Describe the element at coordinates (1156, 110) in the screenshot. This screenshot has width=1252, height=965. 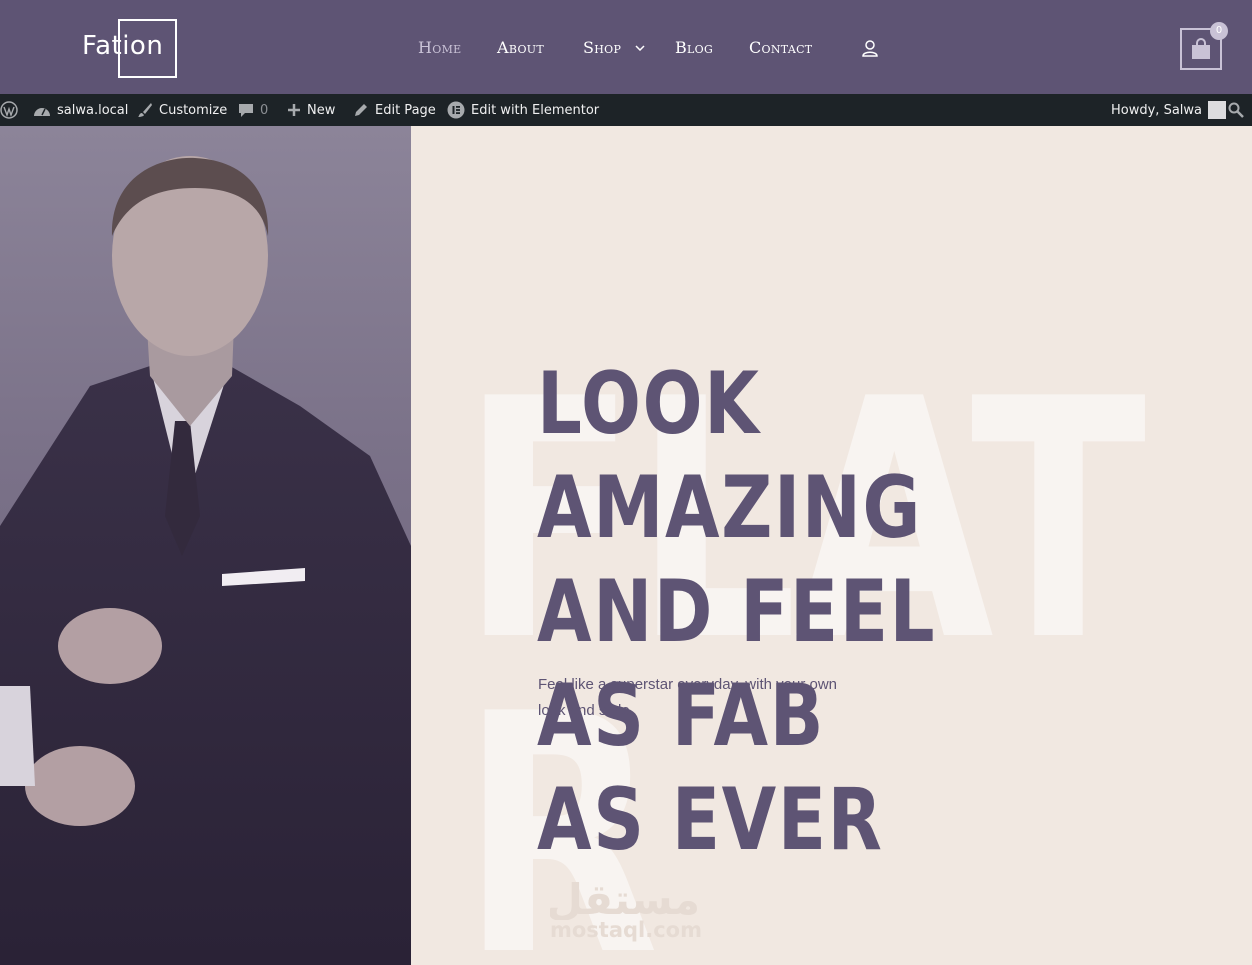
I see `howdy-label: Howdy, Salwa` at that location.